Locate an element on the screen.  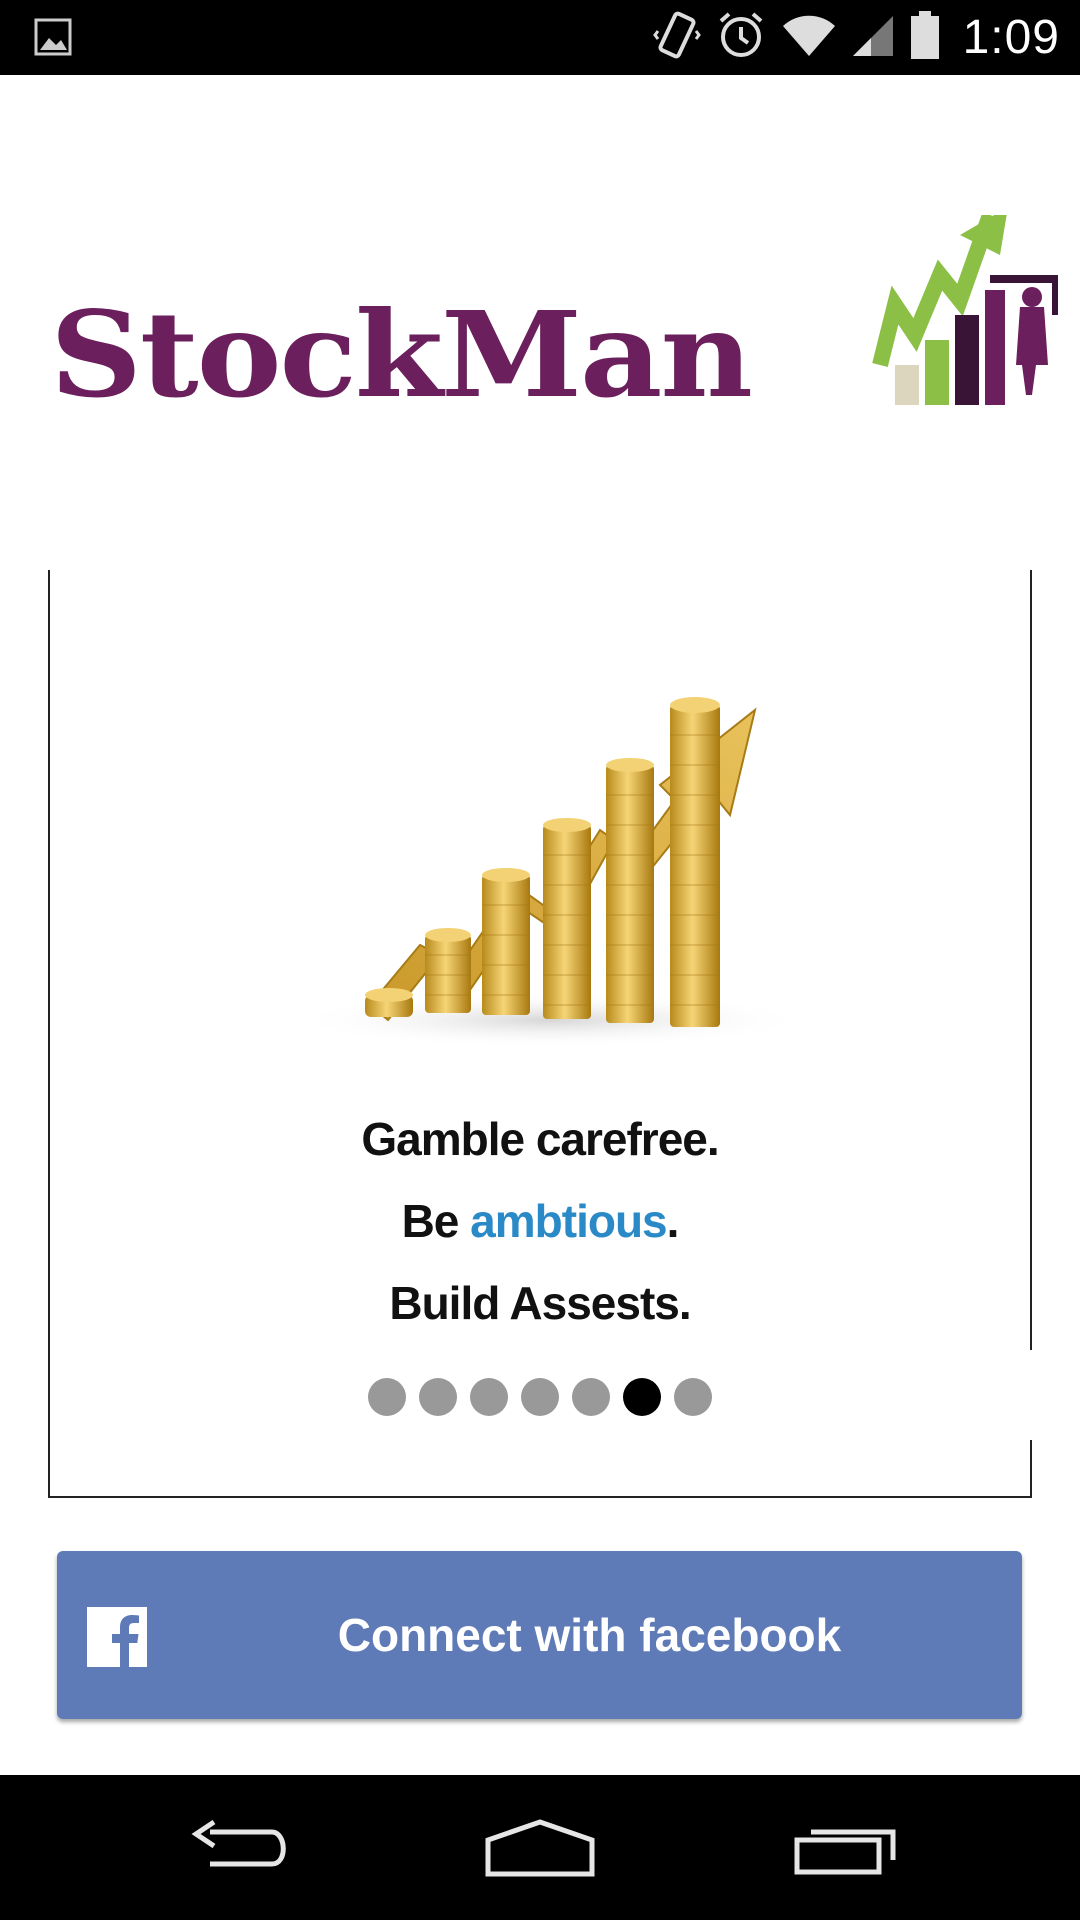
page-indicator is located at coordinates (540, 1397).